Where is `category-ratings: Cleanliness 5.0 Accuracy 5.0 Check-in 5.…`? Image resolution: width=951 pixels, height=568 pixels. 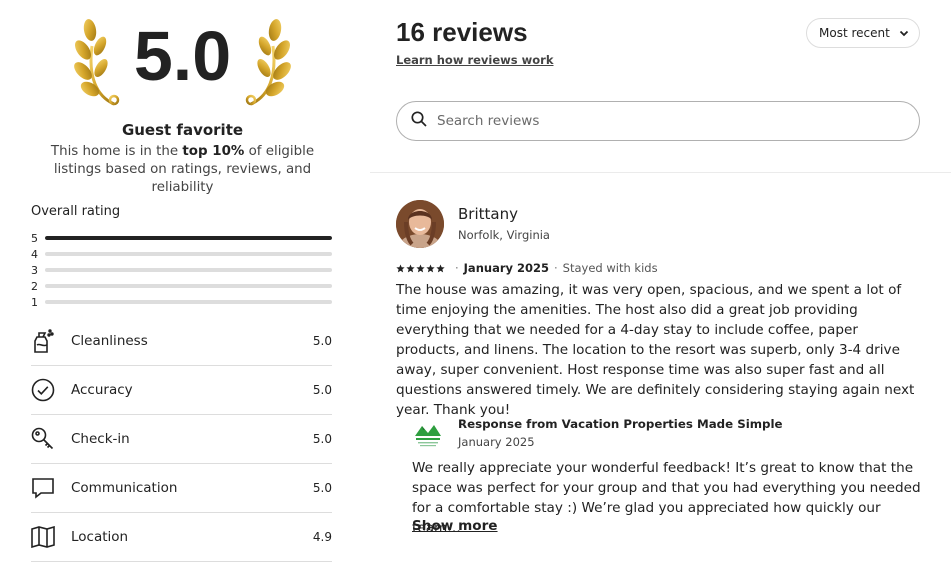 category-ratings: Cleanliness 5.0 Accuracy 5.0 Check-in 5.… is located at coordinates (181, 439).